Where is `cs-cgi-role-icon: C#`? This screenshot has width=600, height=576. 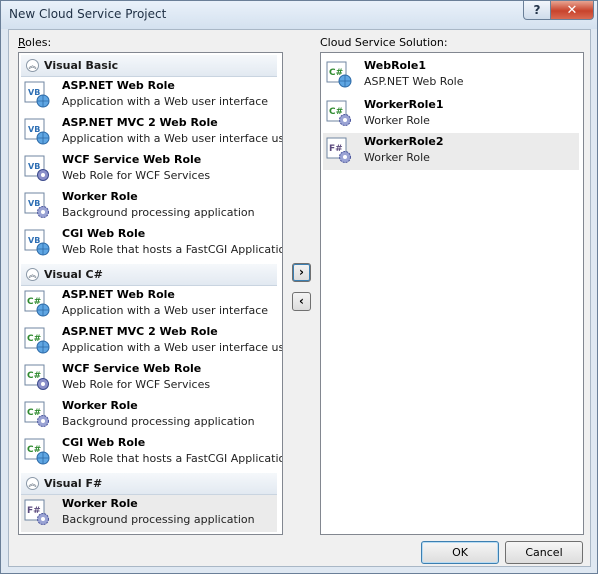 cs-cgi-role-icon: C# is located at coordinates (37, 451).